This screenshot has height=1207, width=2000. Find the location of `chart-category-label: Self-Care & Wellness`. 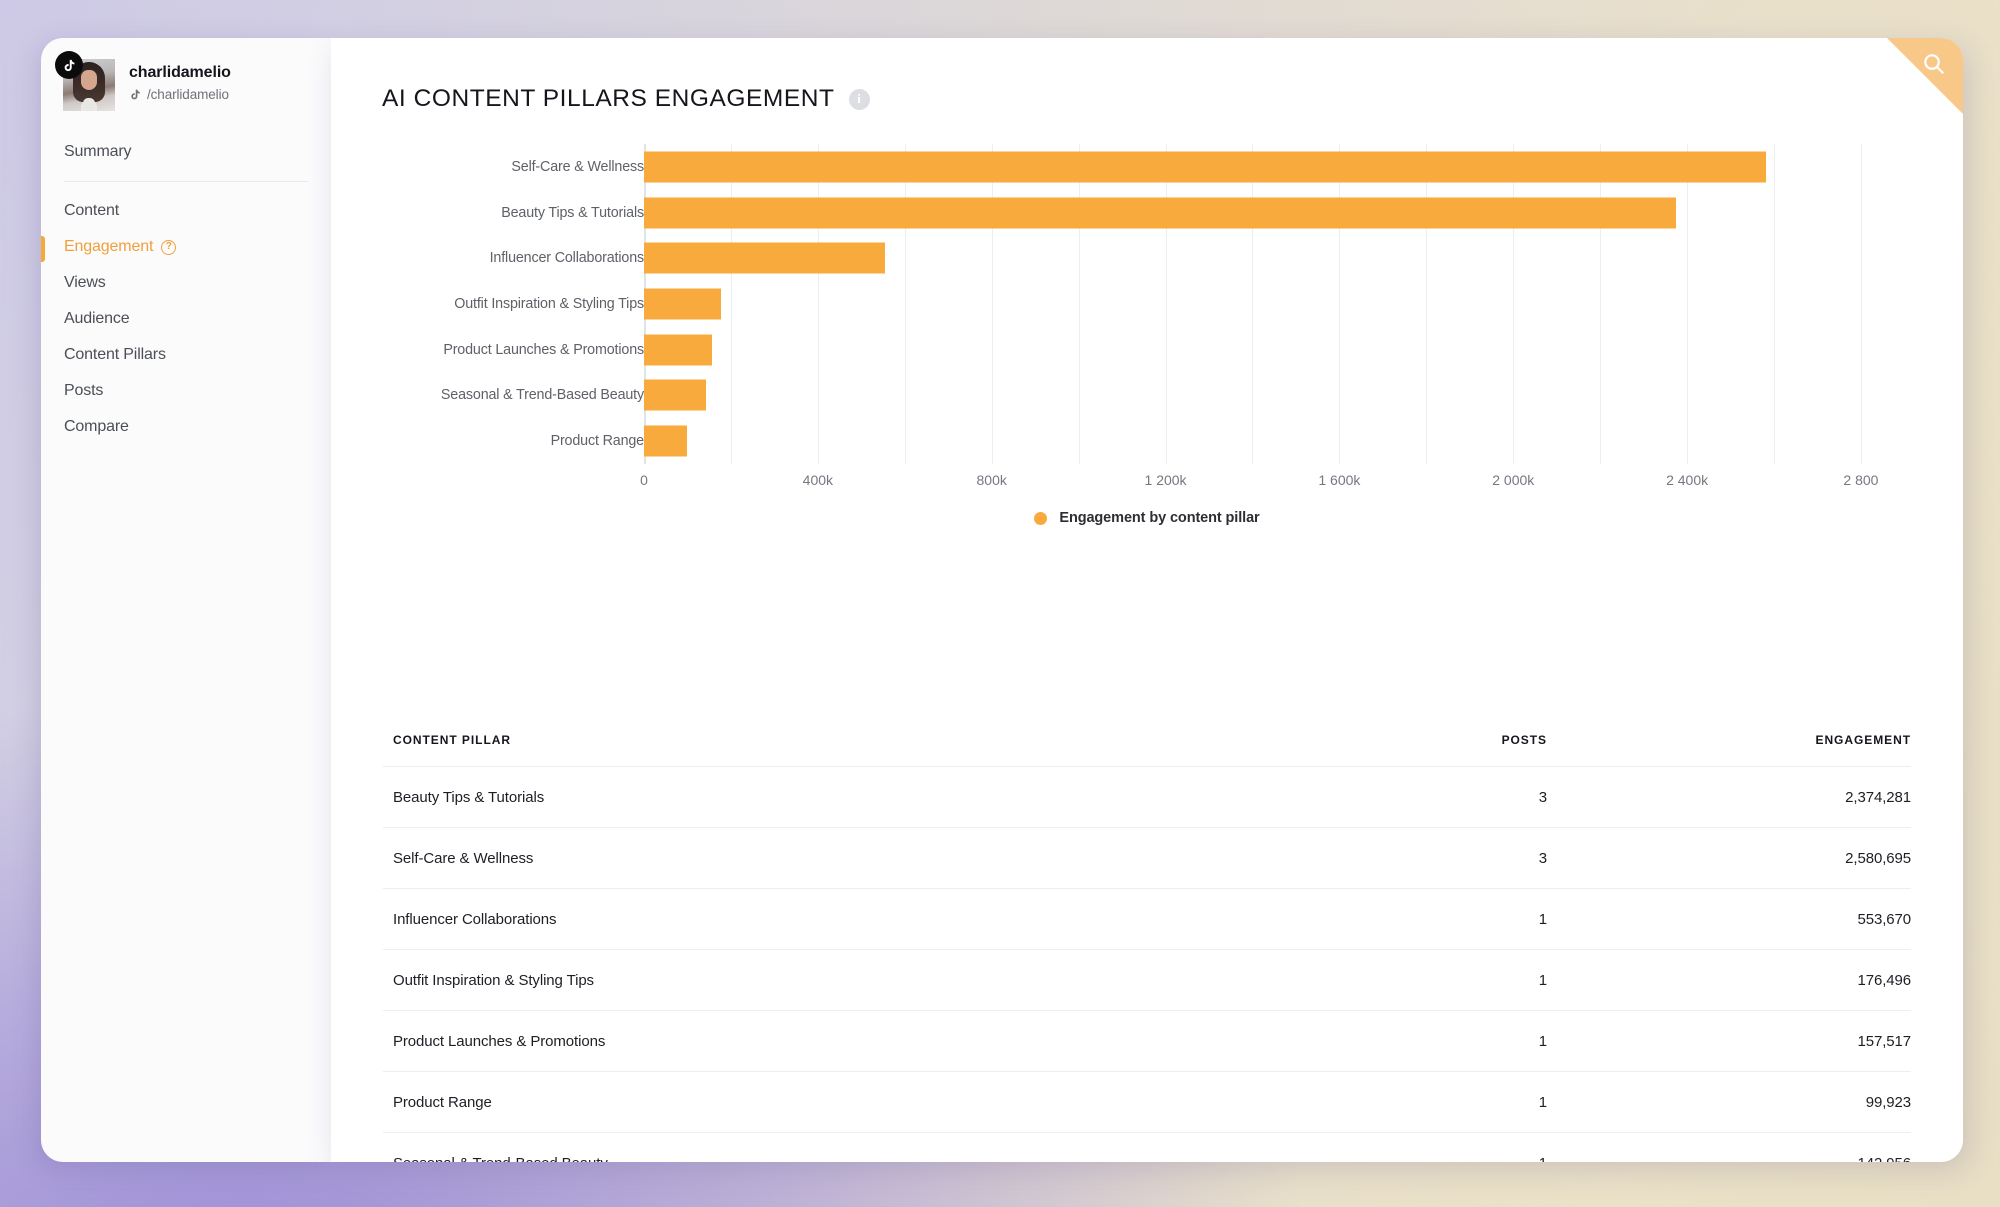

chart-category-label: Self-Care & Wellness is located at coordinates (577, 166).